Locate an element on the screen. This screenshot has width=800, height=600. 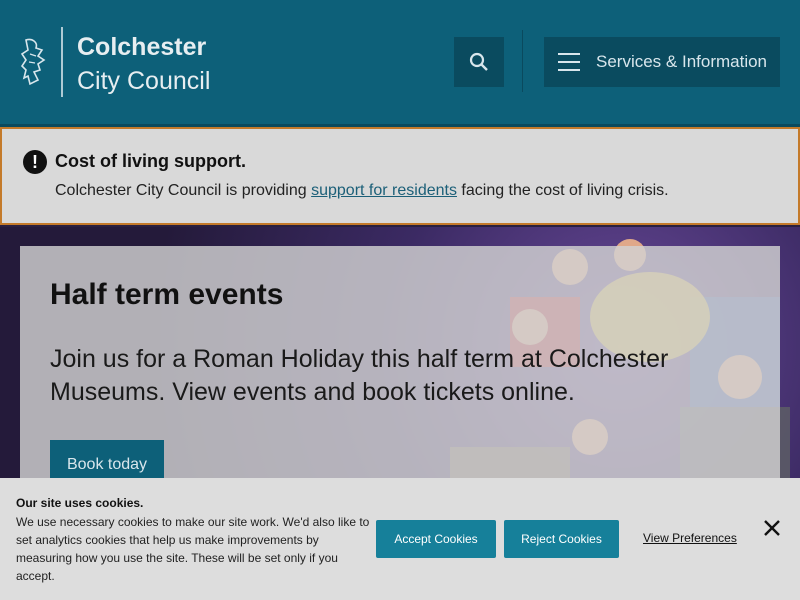
alert-text-before: Colchester City Council is providing is located at coordinates (183, 190).